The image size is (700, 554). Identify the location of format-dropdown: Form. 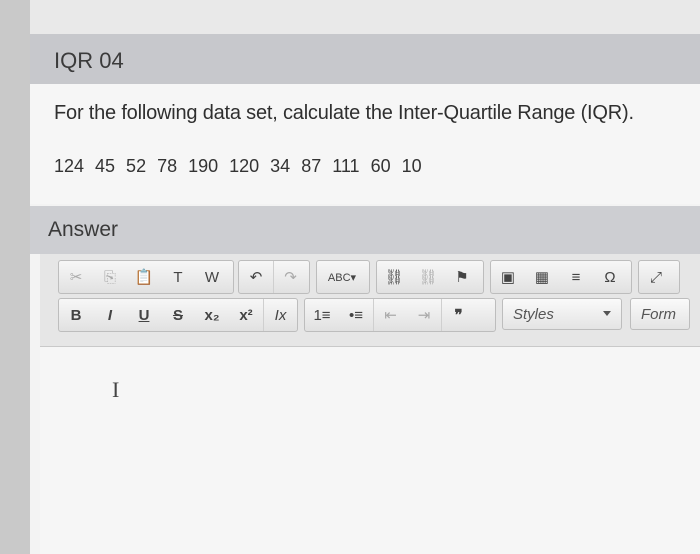
(660, 314).